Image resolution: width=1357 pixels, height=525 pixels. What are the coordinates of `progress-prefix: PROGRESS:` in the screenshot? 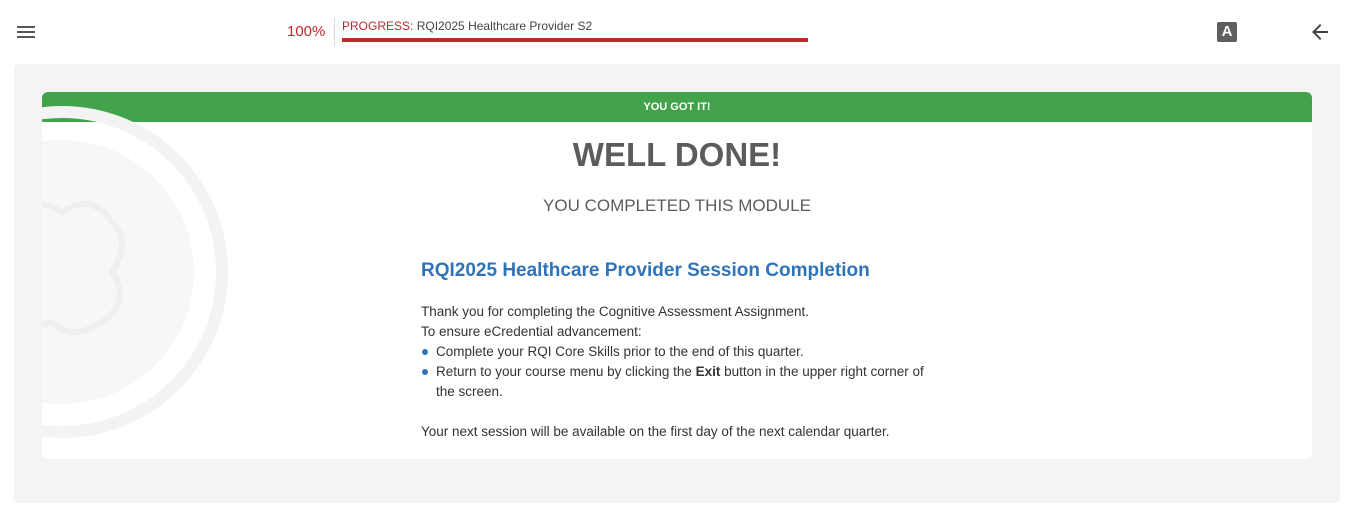 It's located at (378, 26).